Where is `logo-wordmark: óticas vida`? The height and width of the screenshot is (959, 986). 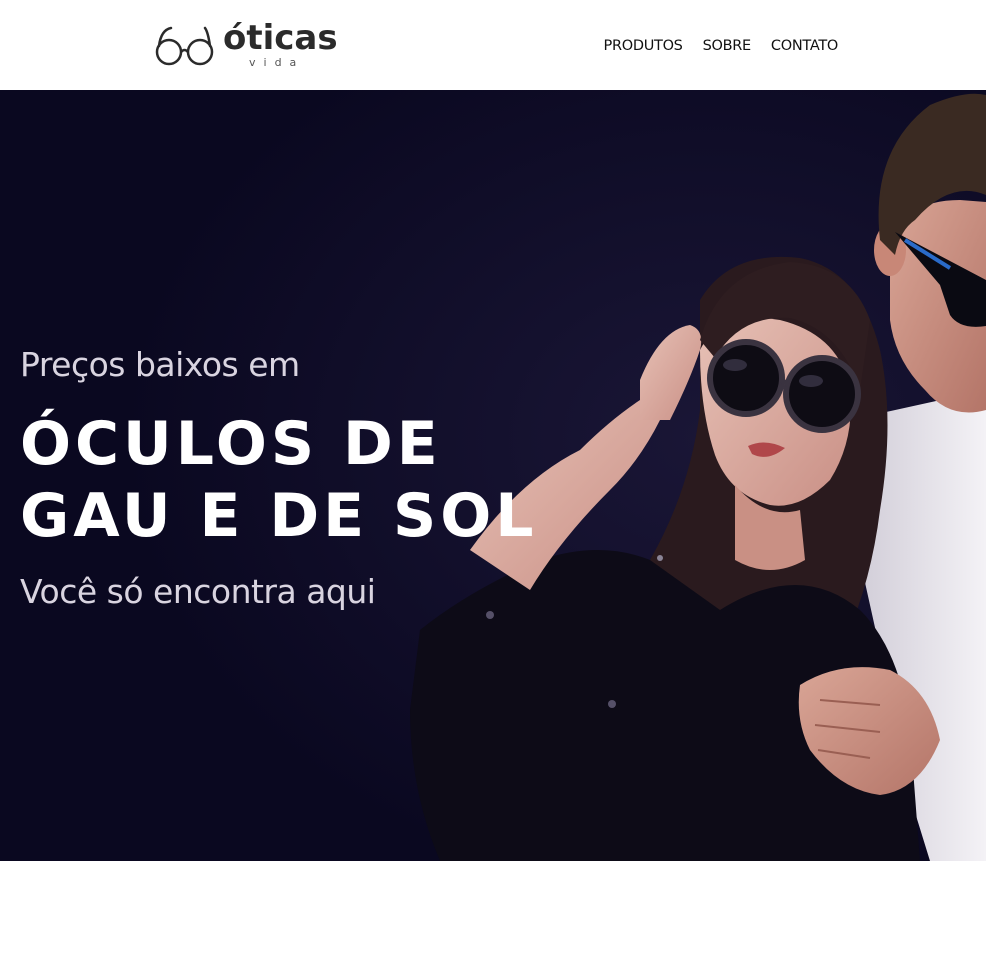
logo-wordmark: óticas vida is located at coordinates (280, 45).